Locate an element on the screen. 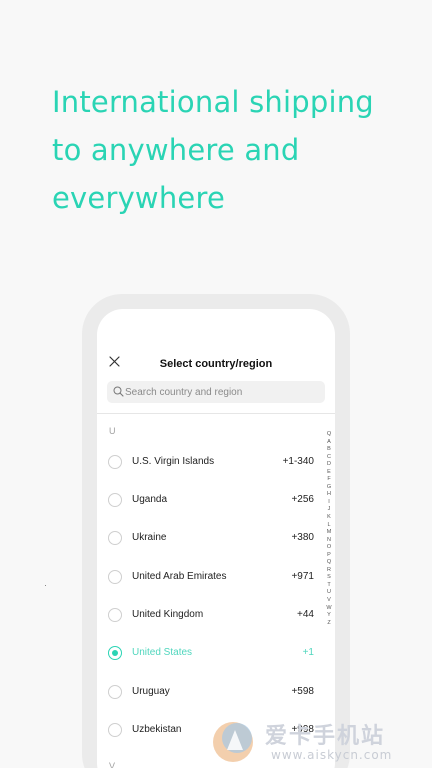 This screenshot has width=432, height=768. index-letter: V is located at coordinates (329, 601).